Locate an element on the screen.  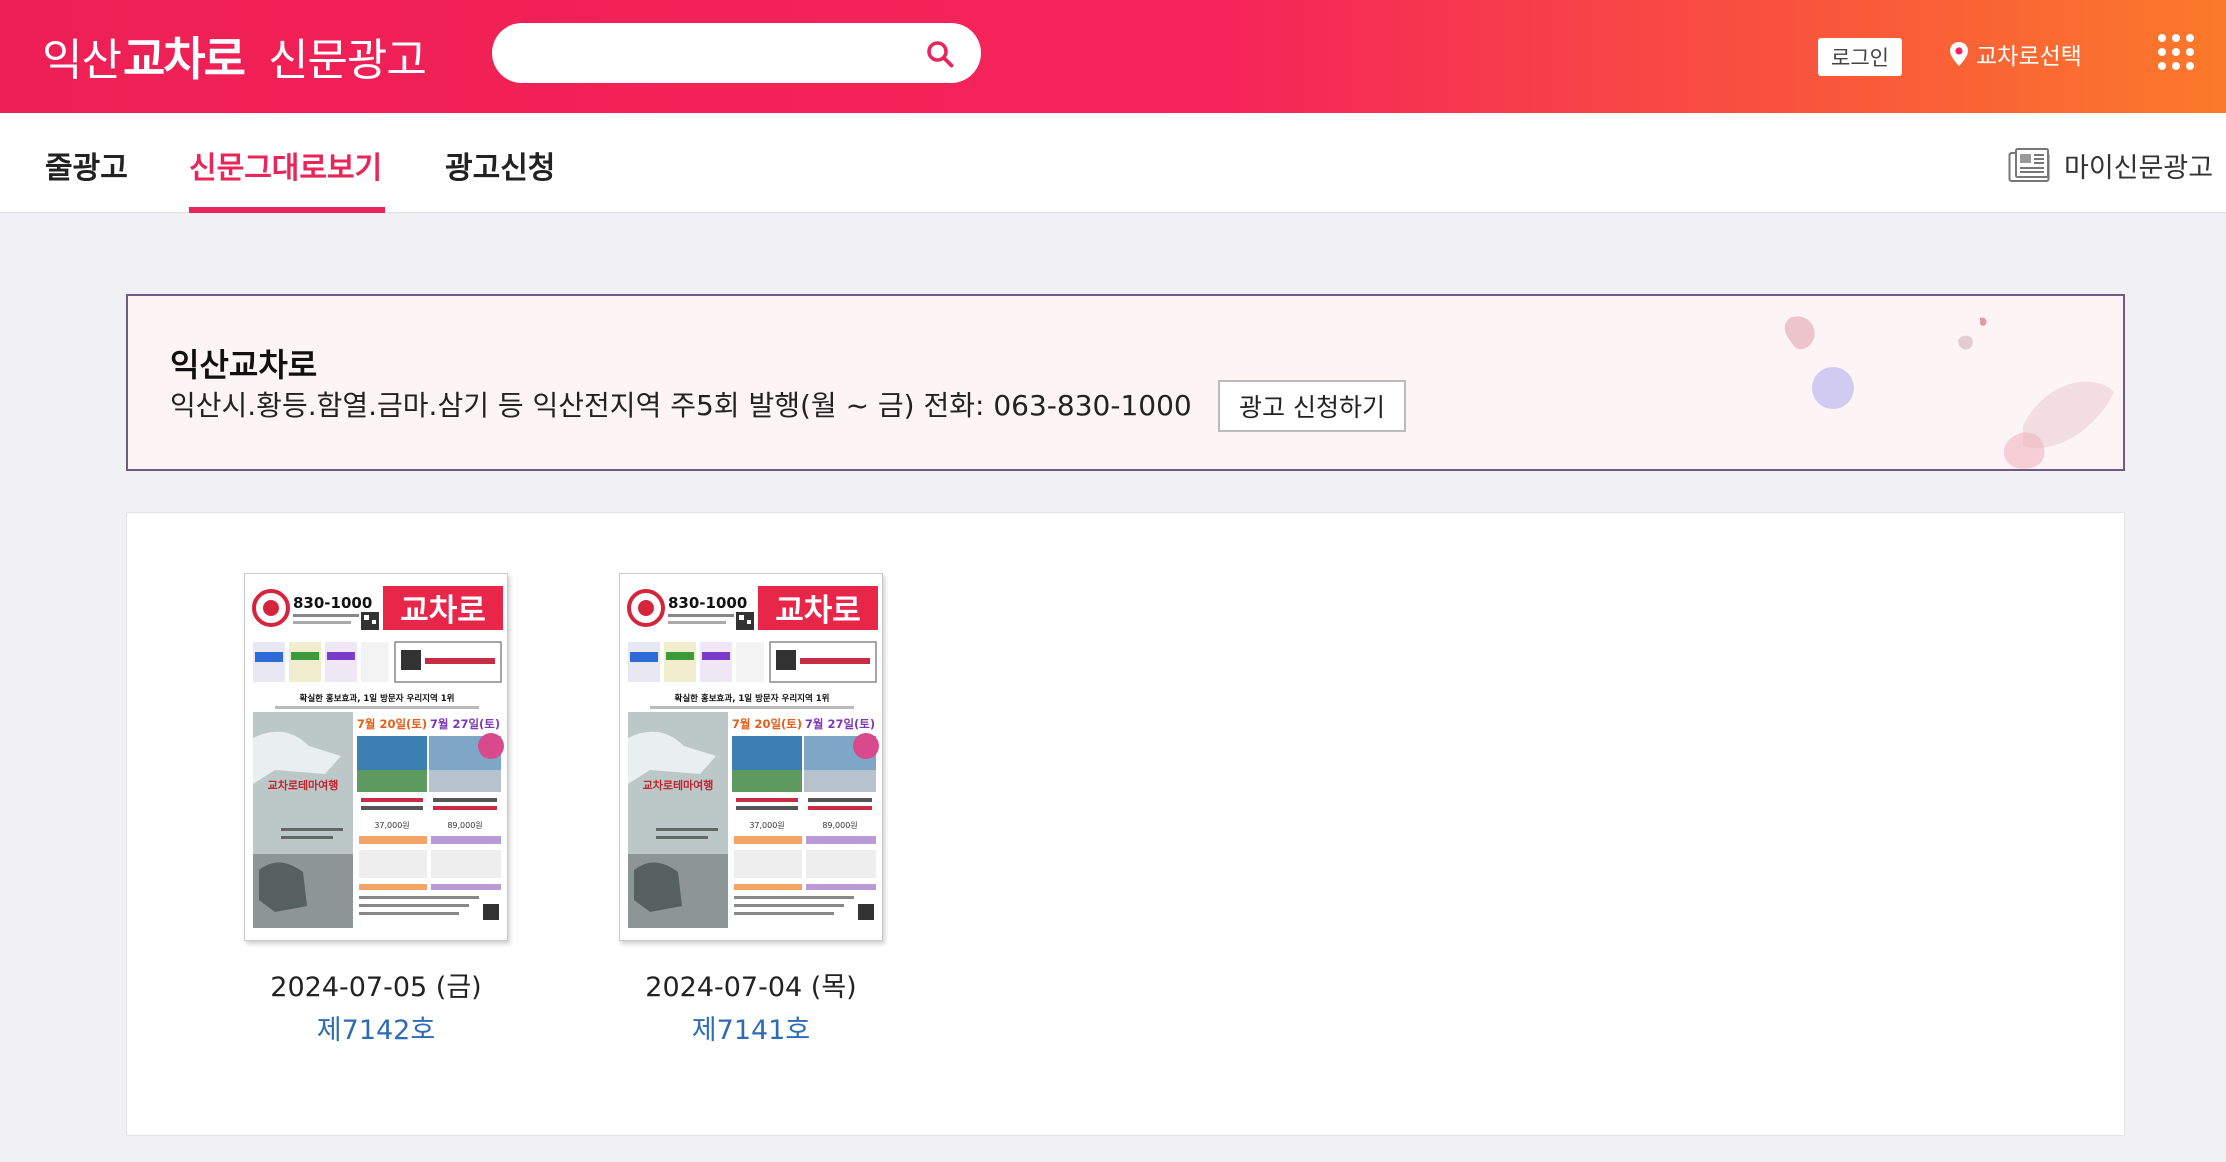
newspaper-icon is located at coordinates (2029, 165).